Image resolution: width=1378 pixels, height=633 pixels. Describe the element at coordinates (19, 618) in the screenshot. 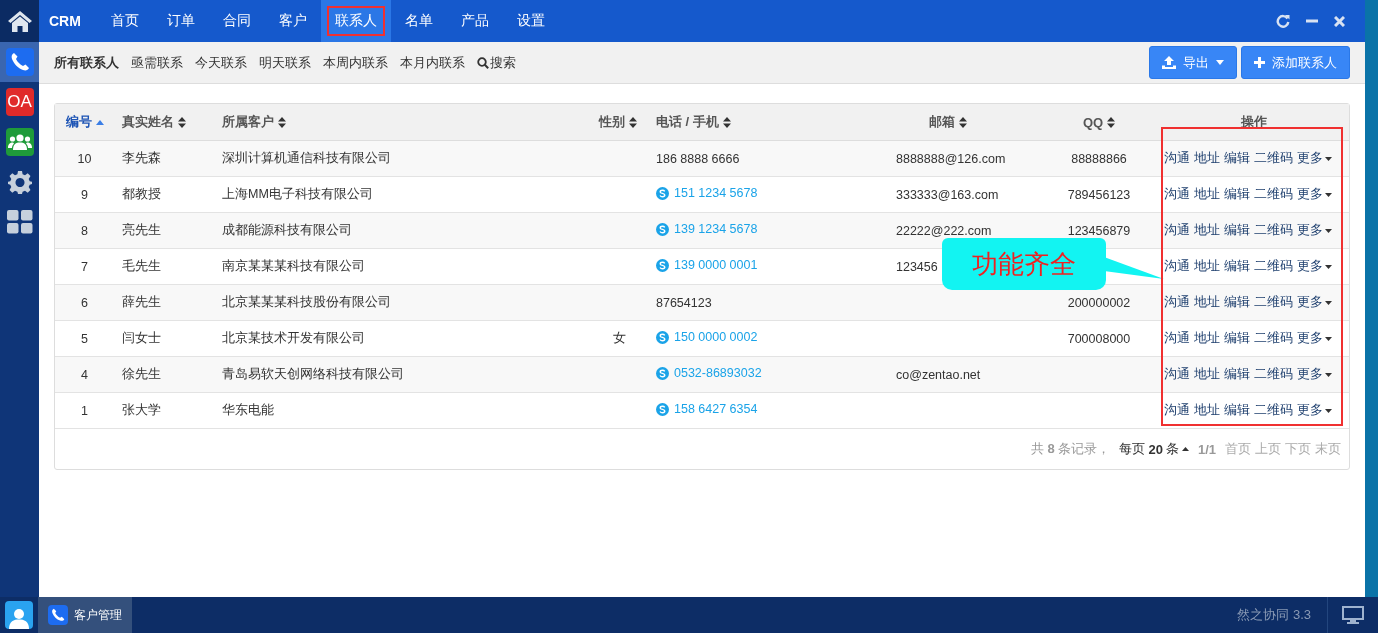

I see `user-icon` at that location.